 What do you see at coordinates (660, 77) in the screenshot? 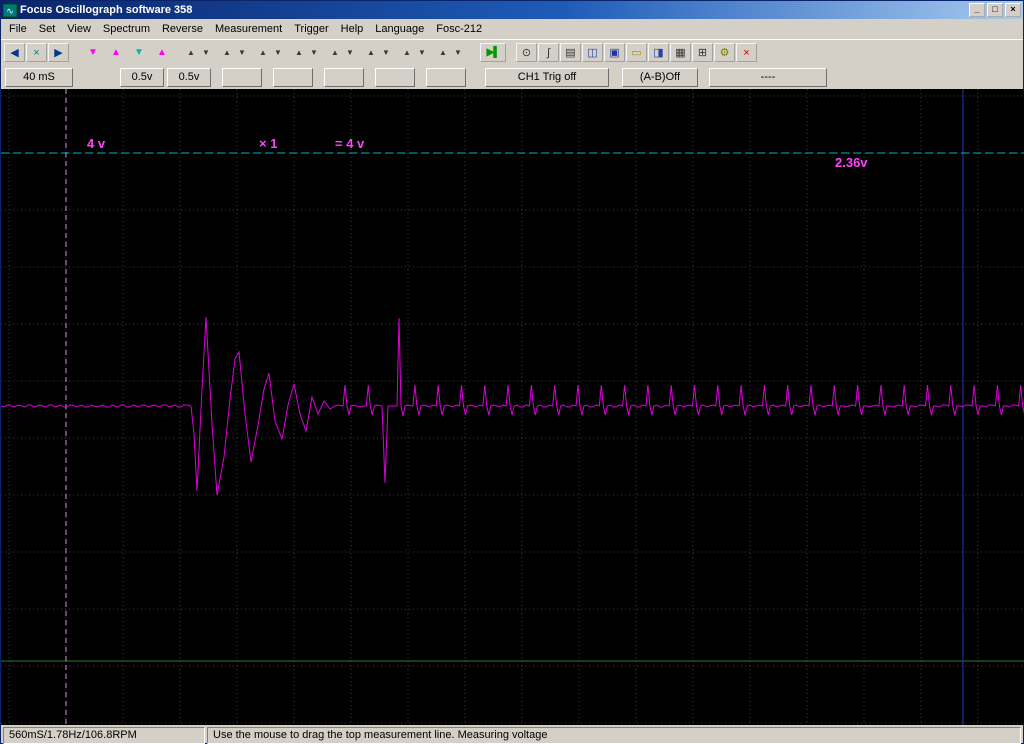
I see `ab-mode-readout: (A-B)Off` at bounding box center [660, 77].